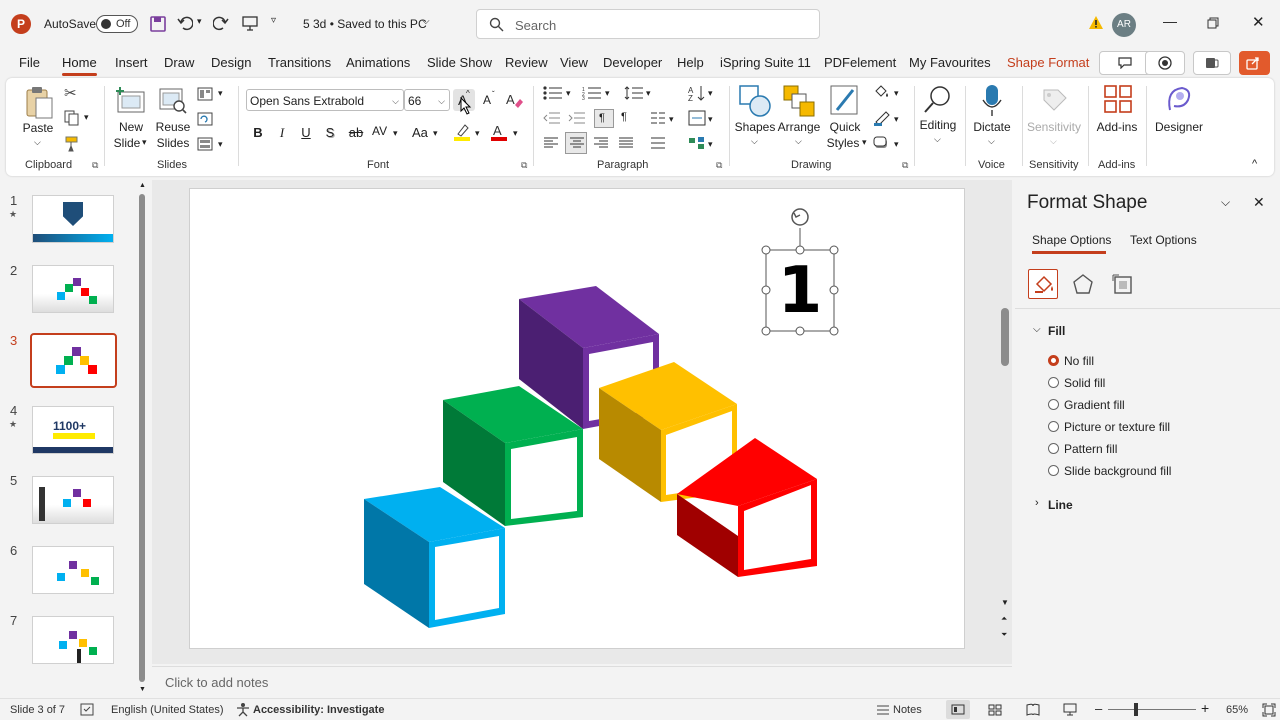 This screenshot has width=1280, height=720. Describe the element at coordinates (205, 119) in the screenshot. I see `reset-icon` at that location.